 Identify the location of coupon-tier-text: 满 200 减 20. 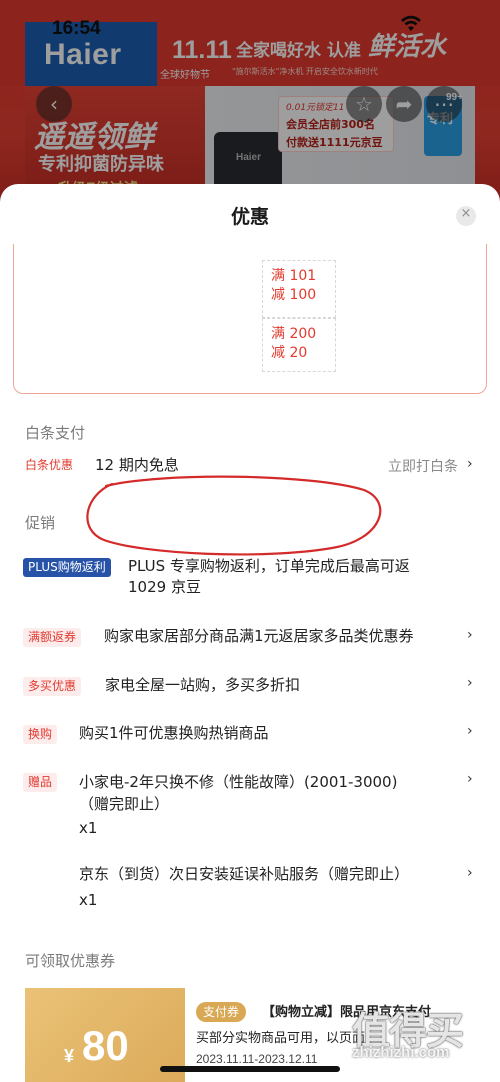
(294, 343).